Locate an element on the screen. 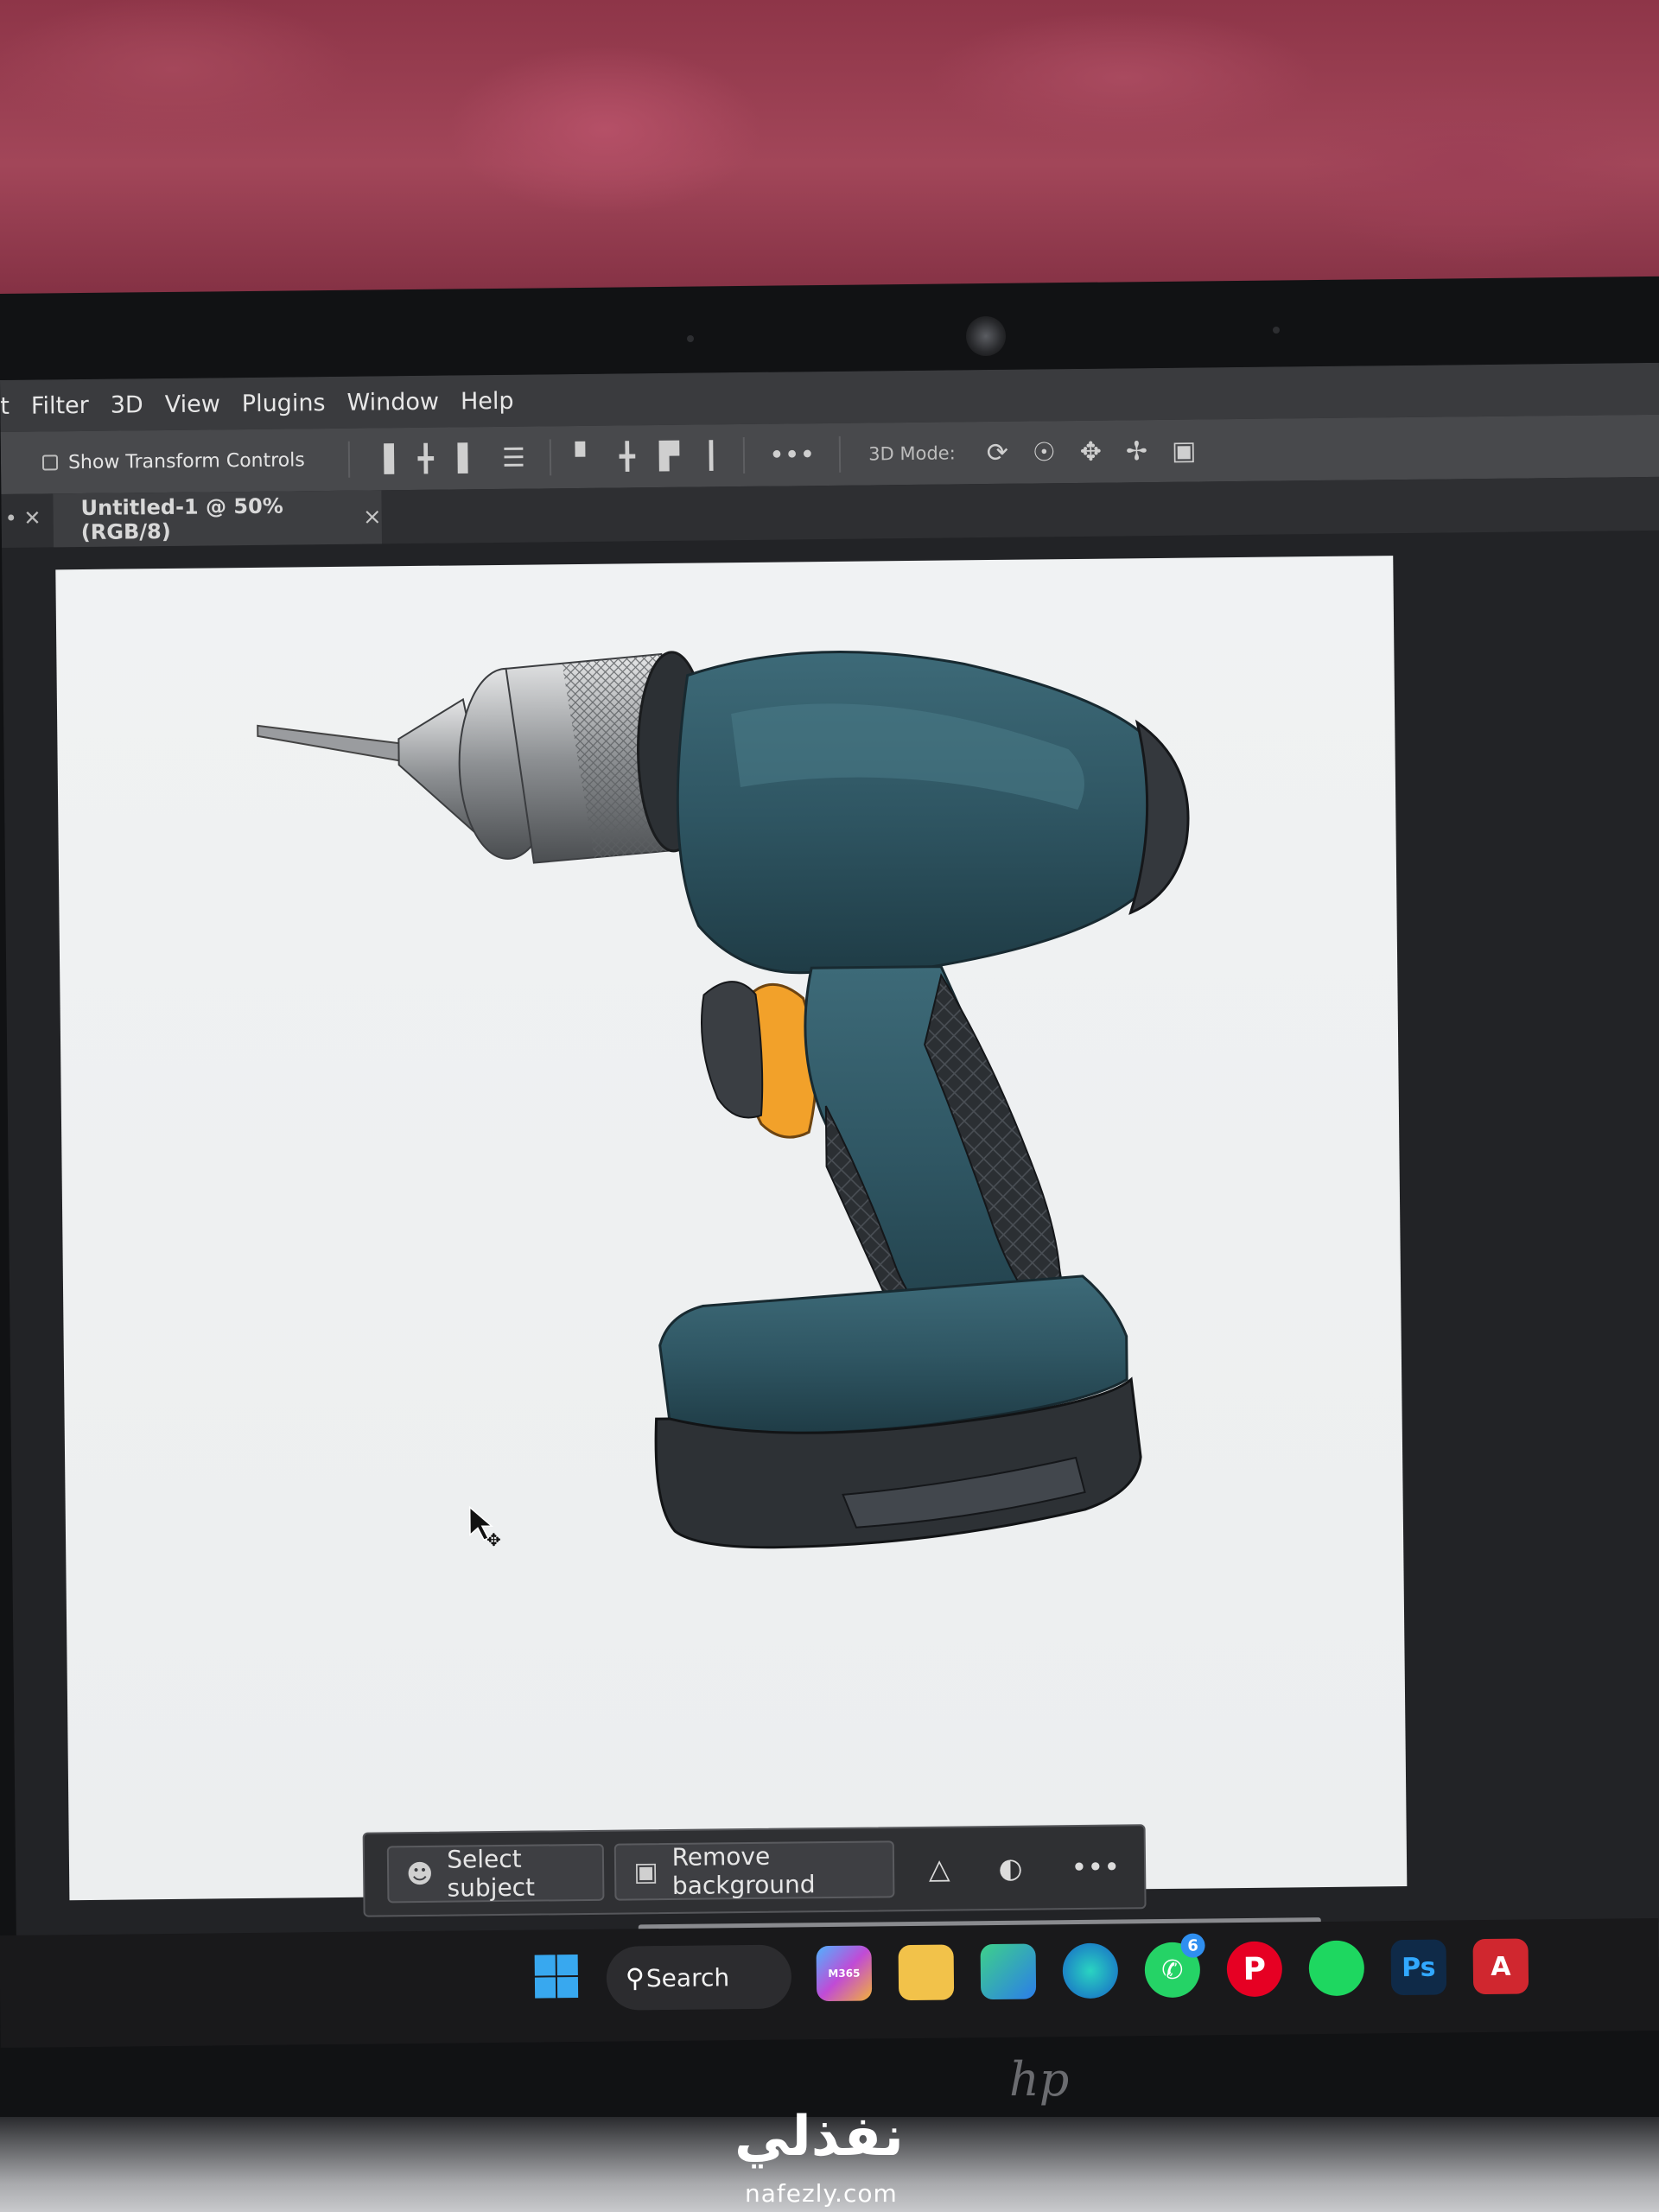  pan-3d-icon: ✥ is located at coordinates (1091, 451).